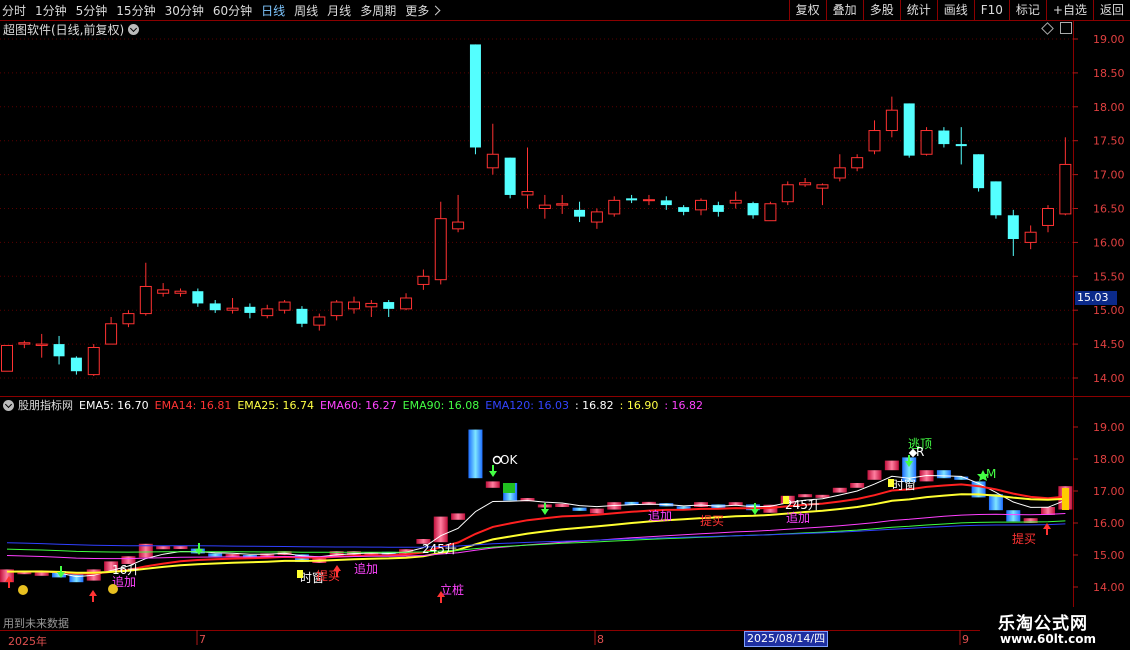 This screenshot has height=650, width=1130. What do you see at coordinates (1109, 141) in the screenshot?
I see `main-axis-label-3: 17.50` at bounding box center [1109, 141].